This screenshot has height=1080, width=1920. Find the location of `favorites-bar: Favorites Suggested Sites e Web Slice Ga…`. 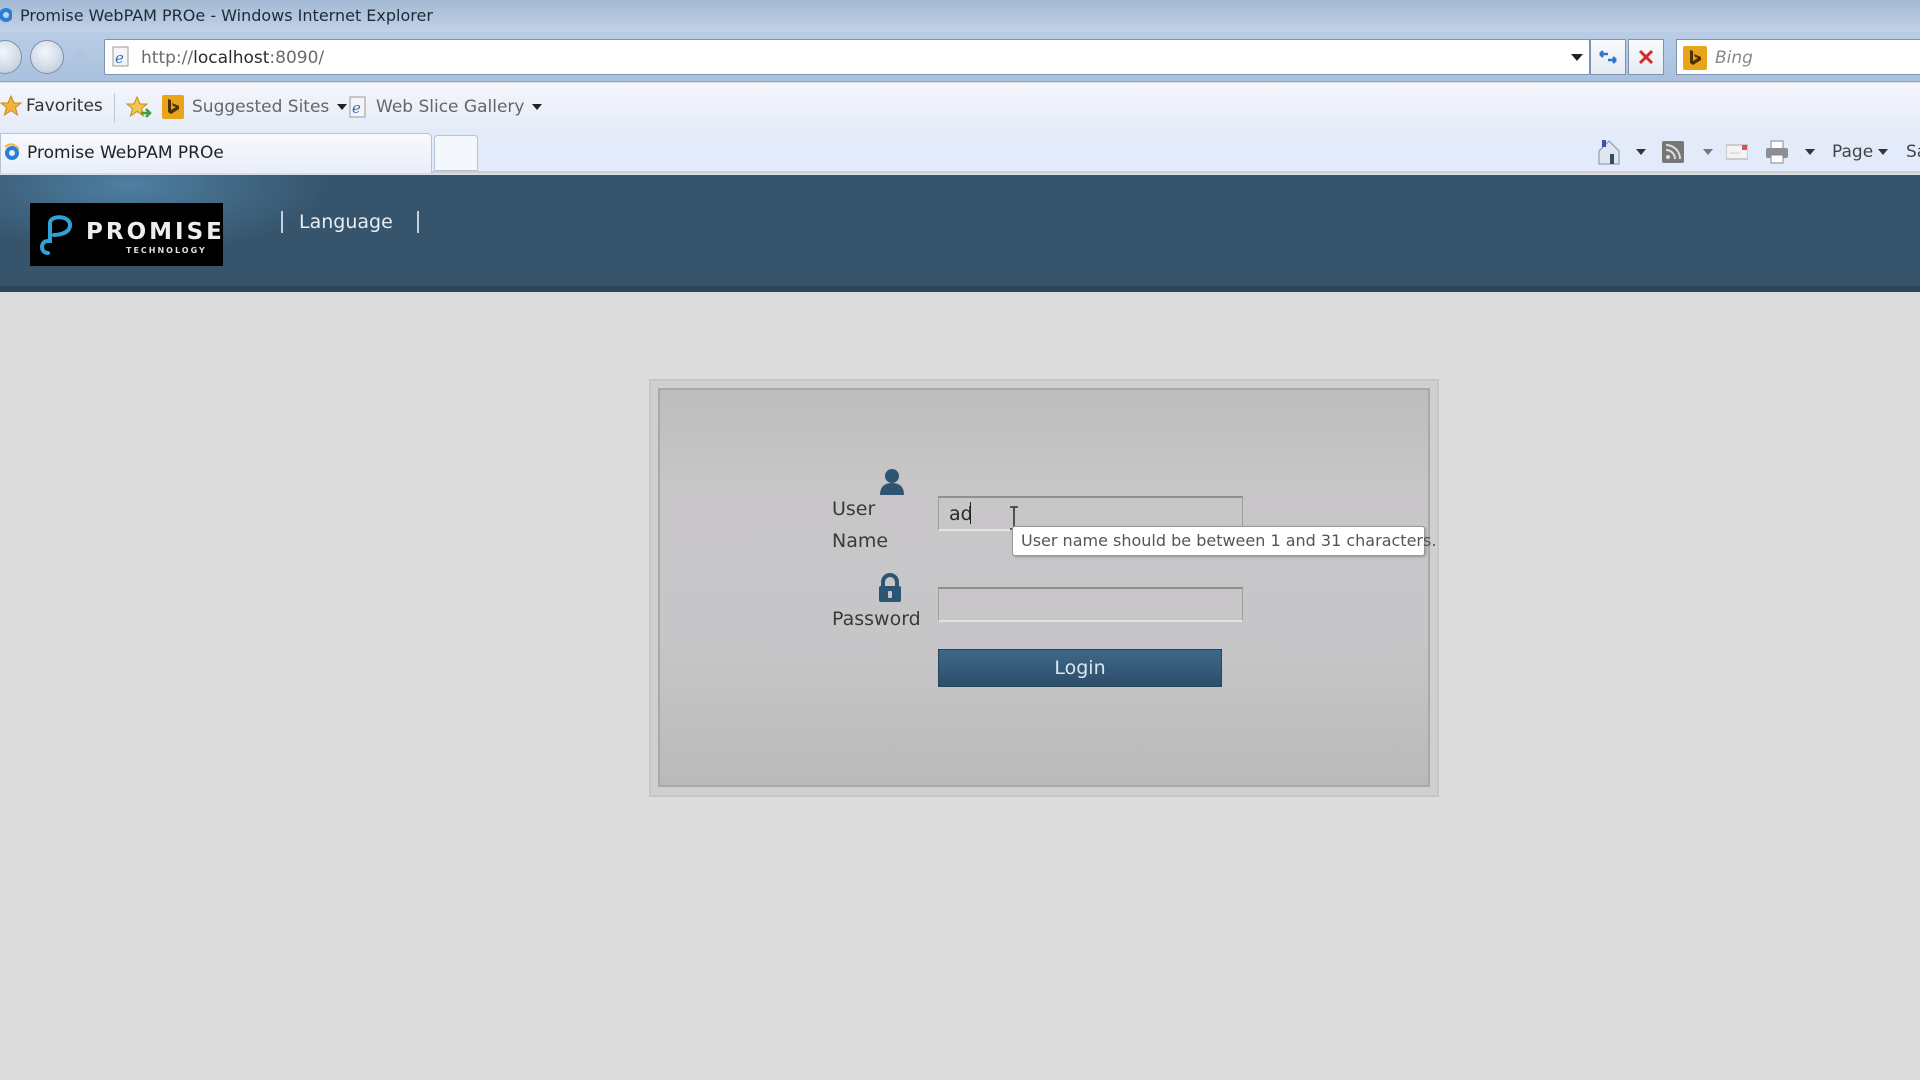

favorites-bar: Favorites Suggested Sites e Web Slice Ga… is located at coordinates (960, 107).